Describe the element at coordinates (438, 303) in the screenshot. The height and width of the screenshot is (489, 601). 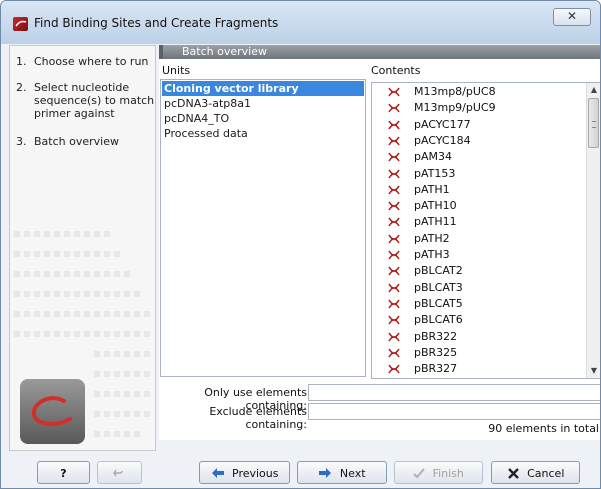
I see `content-item-name: pBLCAT5` at that location.